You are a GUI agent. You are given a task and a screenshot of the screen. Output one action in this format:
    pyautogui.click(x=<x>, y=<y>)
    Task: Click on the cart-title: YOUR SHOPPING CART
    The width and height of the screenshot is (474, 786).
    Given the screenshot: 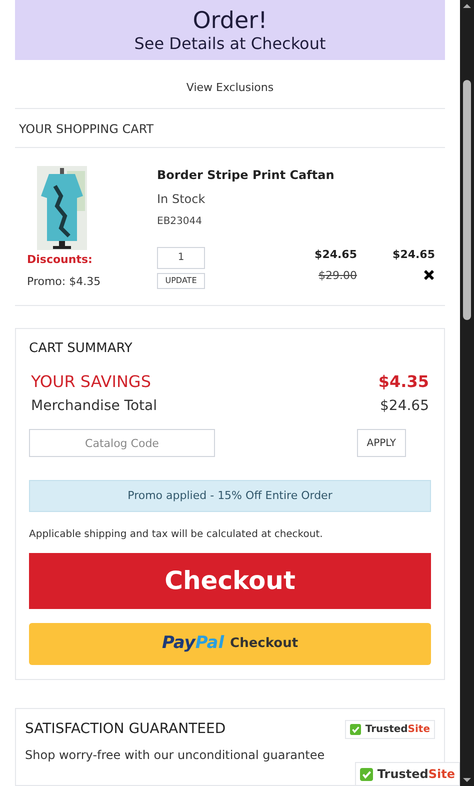 What is the action you would take?
    pyautogui.click(x=86, y=129)
    